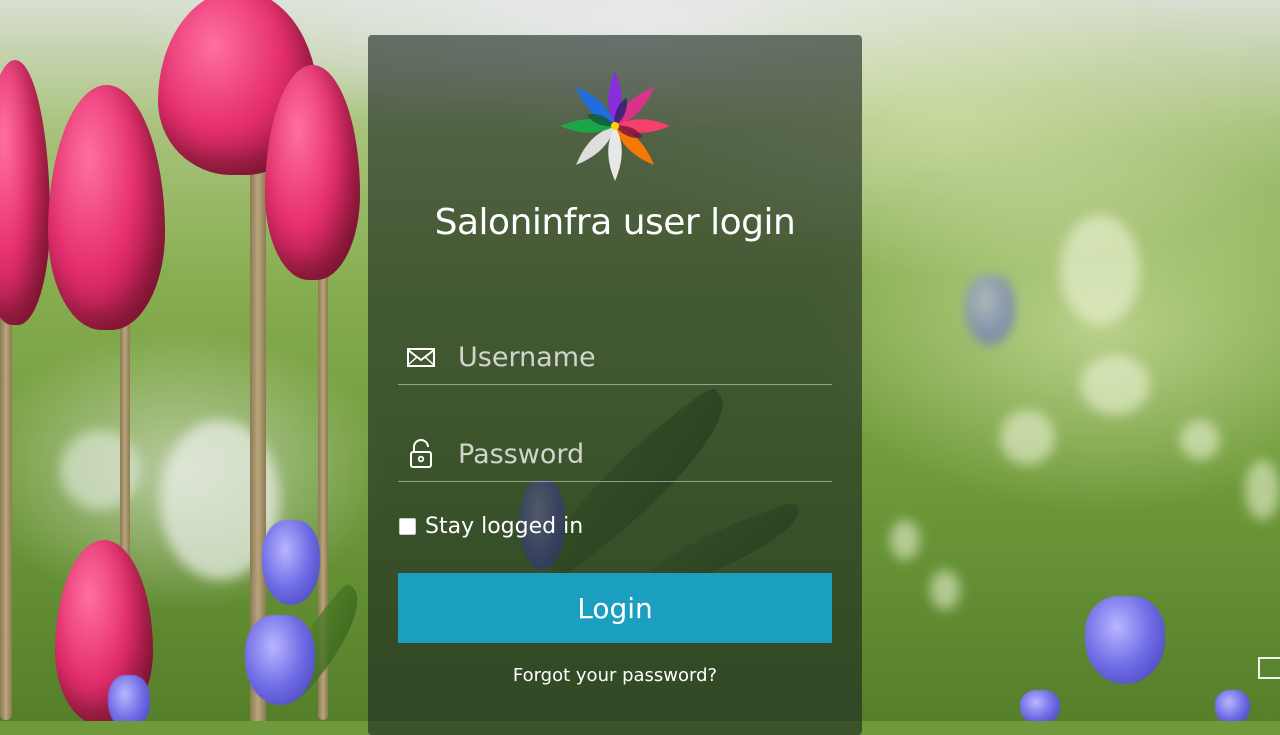 This screenshot has width=1280, height=735. What do you see at coordinates (615, 675) in the screenshot?
I see `forgot-password-link: Forgot your password?` at bounding box center [615, 675].